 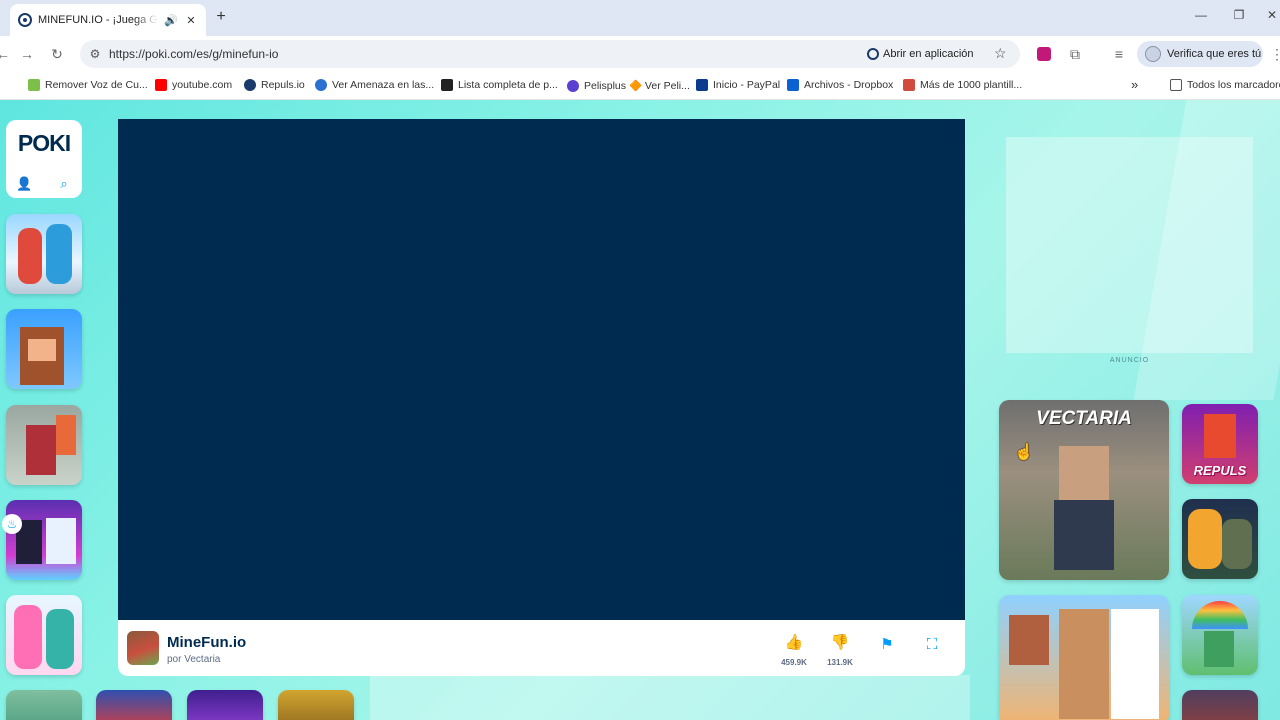 What do you see at coordinates (1153, 54) in the screenshot?
I see `avatar` at bounding box center [1153, 54].